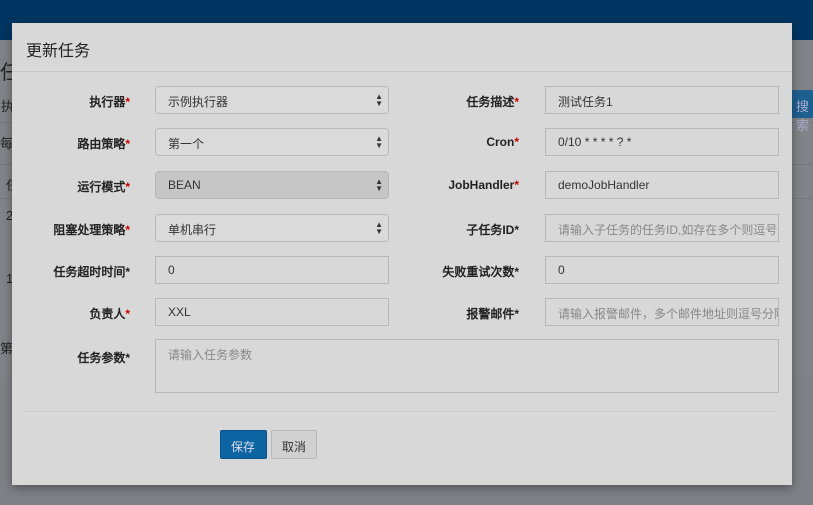 Image resolution: width=813 pixels, height=505 pixels. I want to click on cancel-button: 取消, so click(294, 444).